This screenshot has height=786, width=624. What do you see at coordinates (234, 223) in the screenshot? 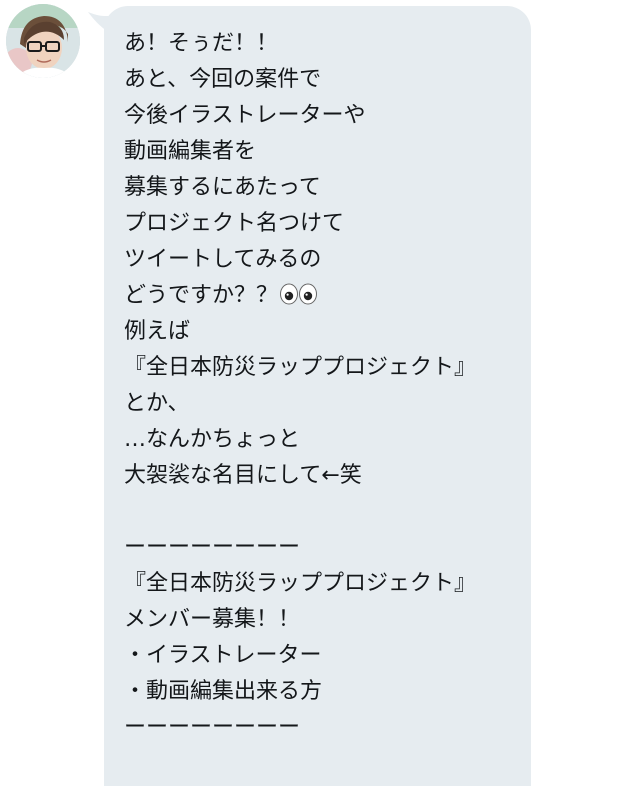
I see `message-line: プロジェクト名つけて` at bounding box center [234, 223].